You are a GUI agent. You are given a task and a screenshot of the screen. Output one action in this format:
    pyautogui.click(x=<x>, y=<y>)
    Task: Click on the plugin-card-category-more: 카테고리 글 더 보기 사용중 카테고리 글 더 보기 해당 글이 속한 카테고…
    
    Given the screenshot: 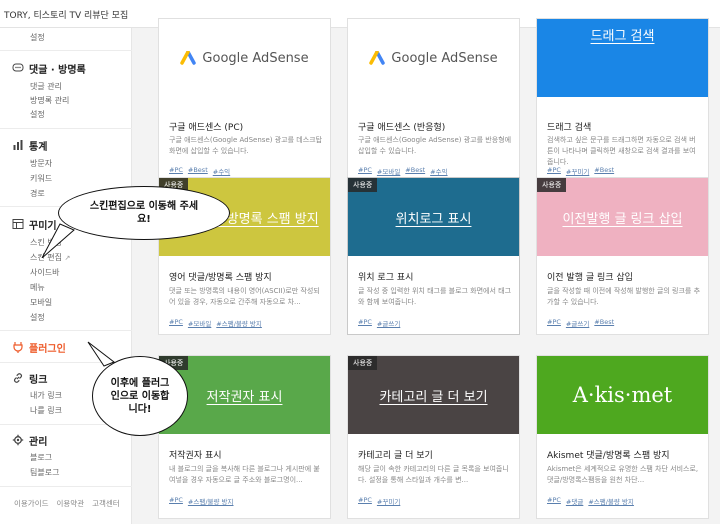 What is the action you would take?
    pyautogui.click(x=433, y=437)
    